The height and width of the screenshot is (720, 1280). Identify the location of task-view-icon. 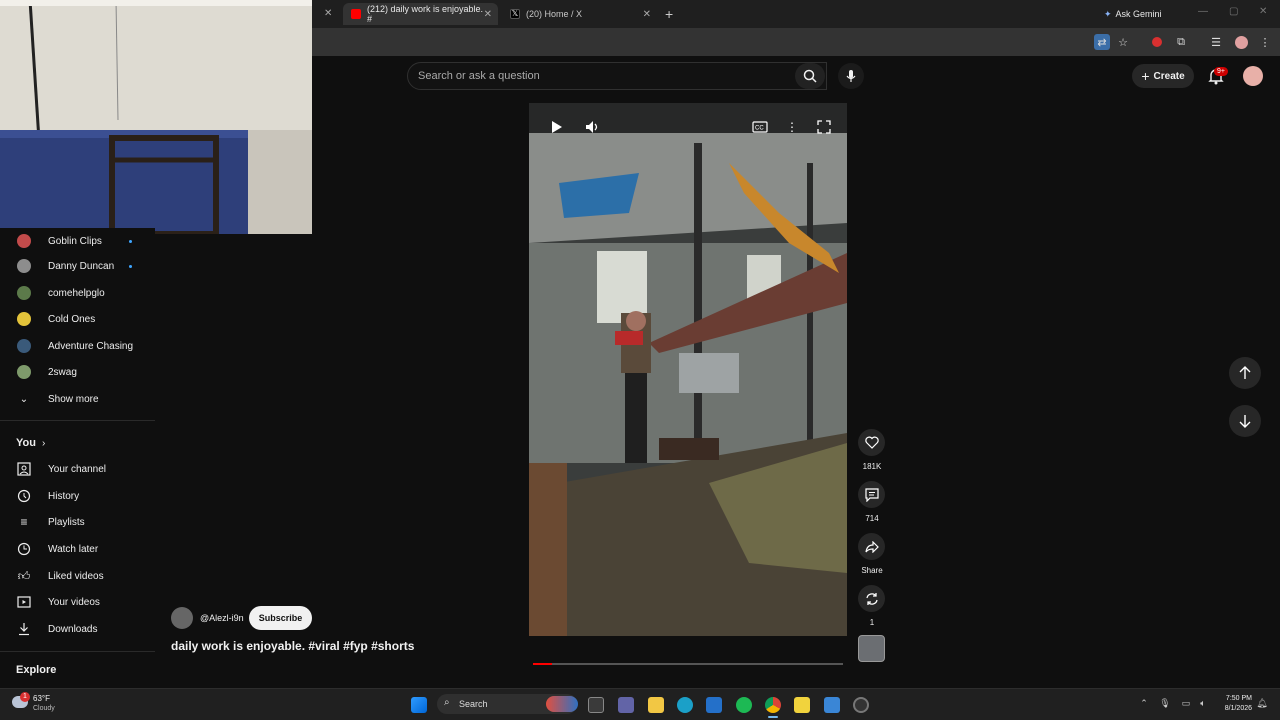
(596, 705).